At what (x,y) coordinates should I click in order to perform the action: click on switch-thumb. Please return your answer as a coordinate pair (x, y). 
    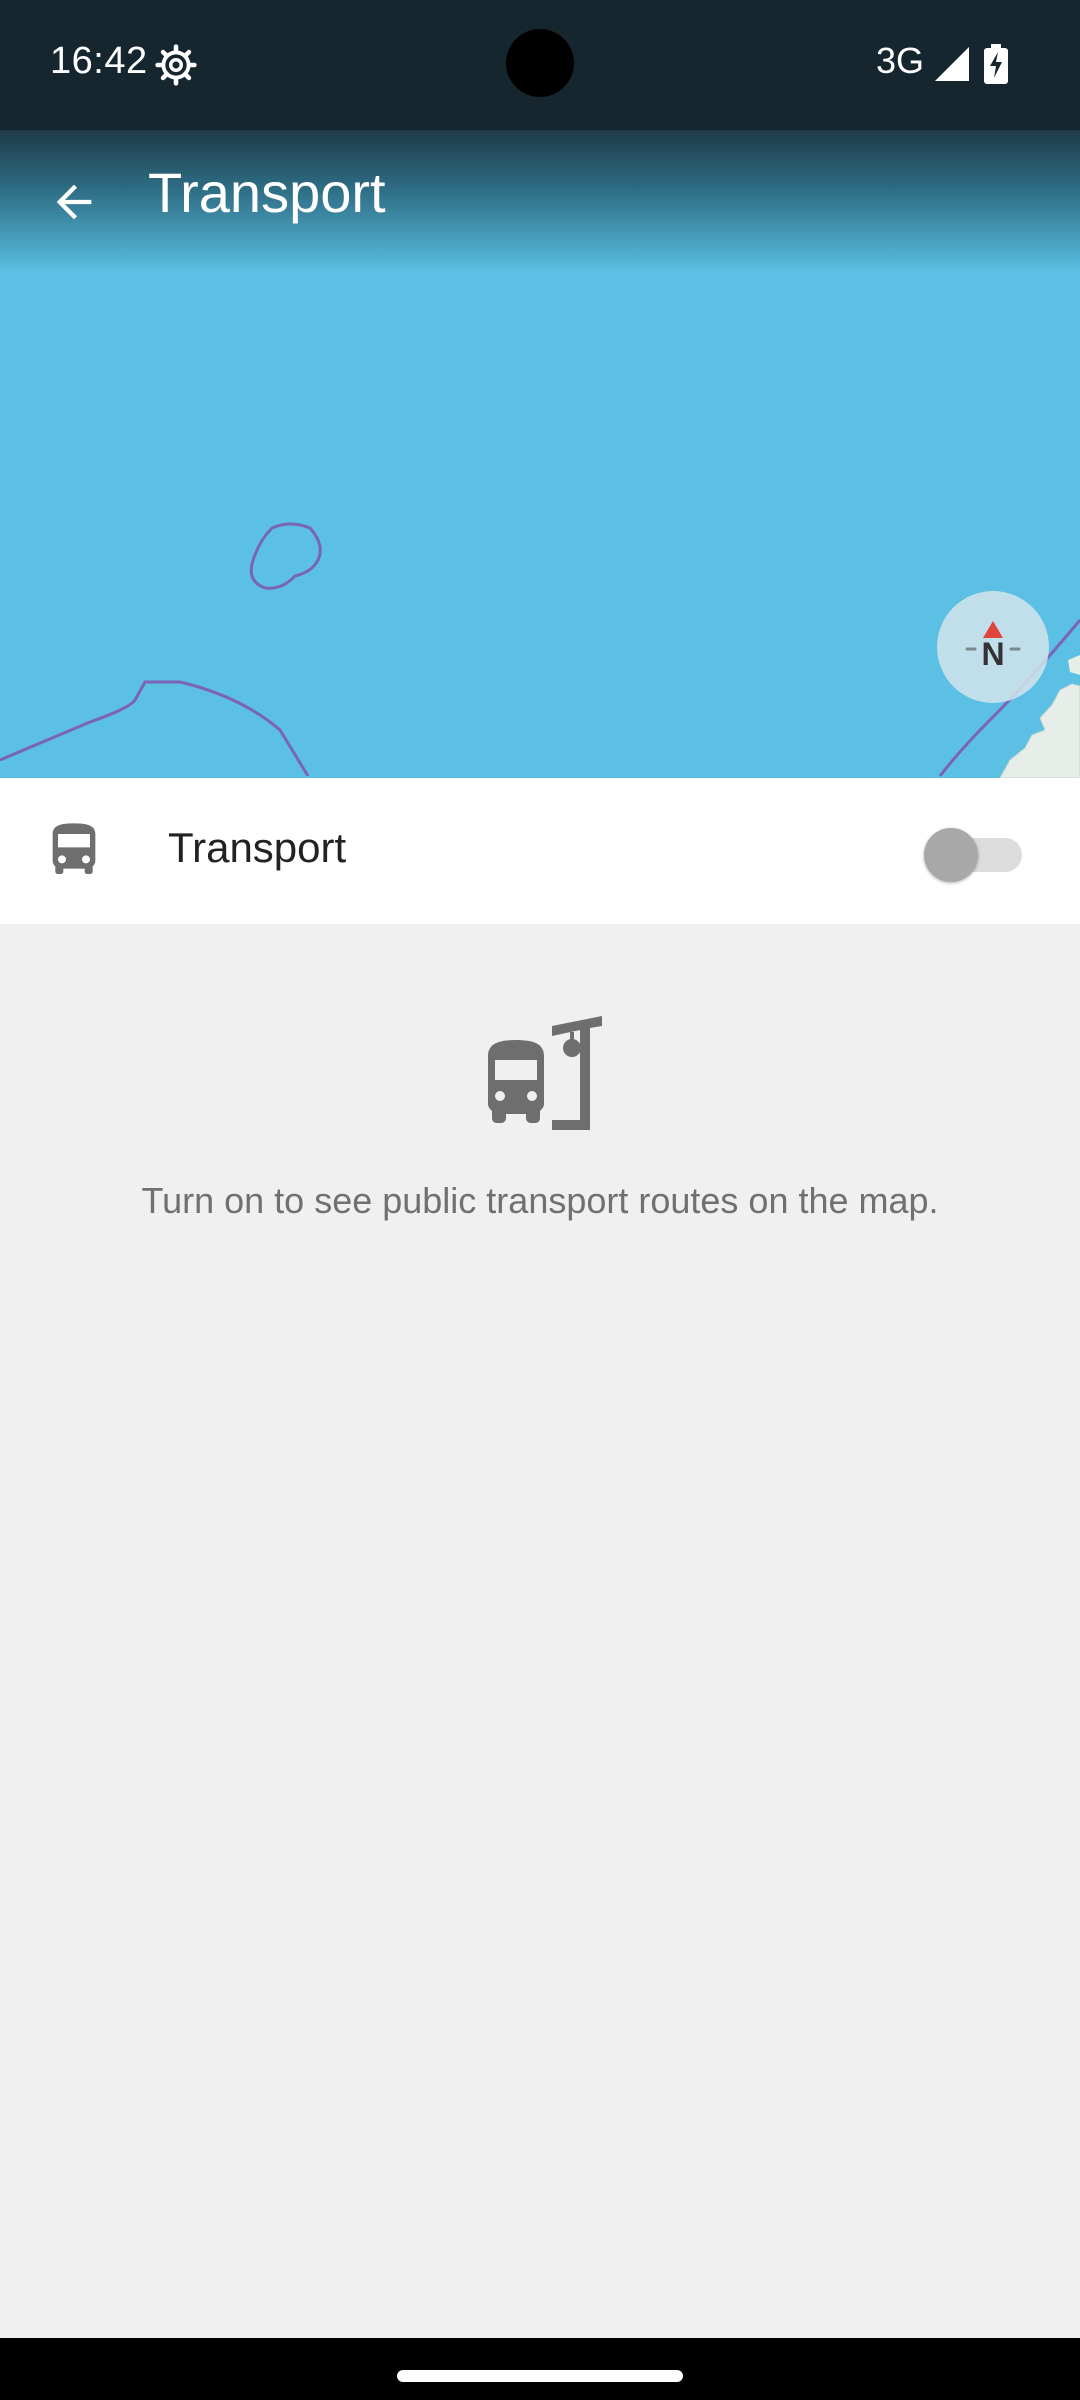
    Looking at the image, I should click on (951, 855).